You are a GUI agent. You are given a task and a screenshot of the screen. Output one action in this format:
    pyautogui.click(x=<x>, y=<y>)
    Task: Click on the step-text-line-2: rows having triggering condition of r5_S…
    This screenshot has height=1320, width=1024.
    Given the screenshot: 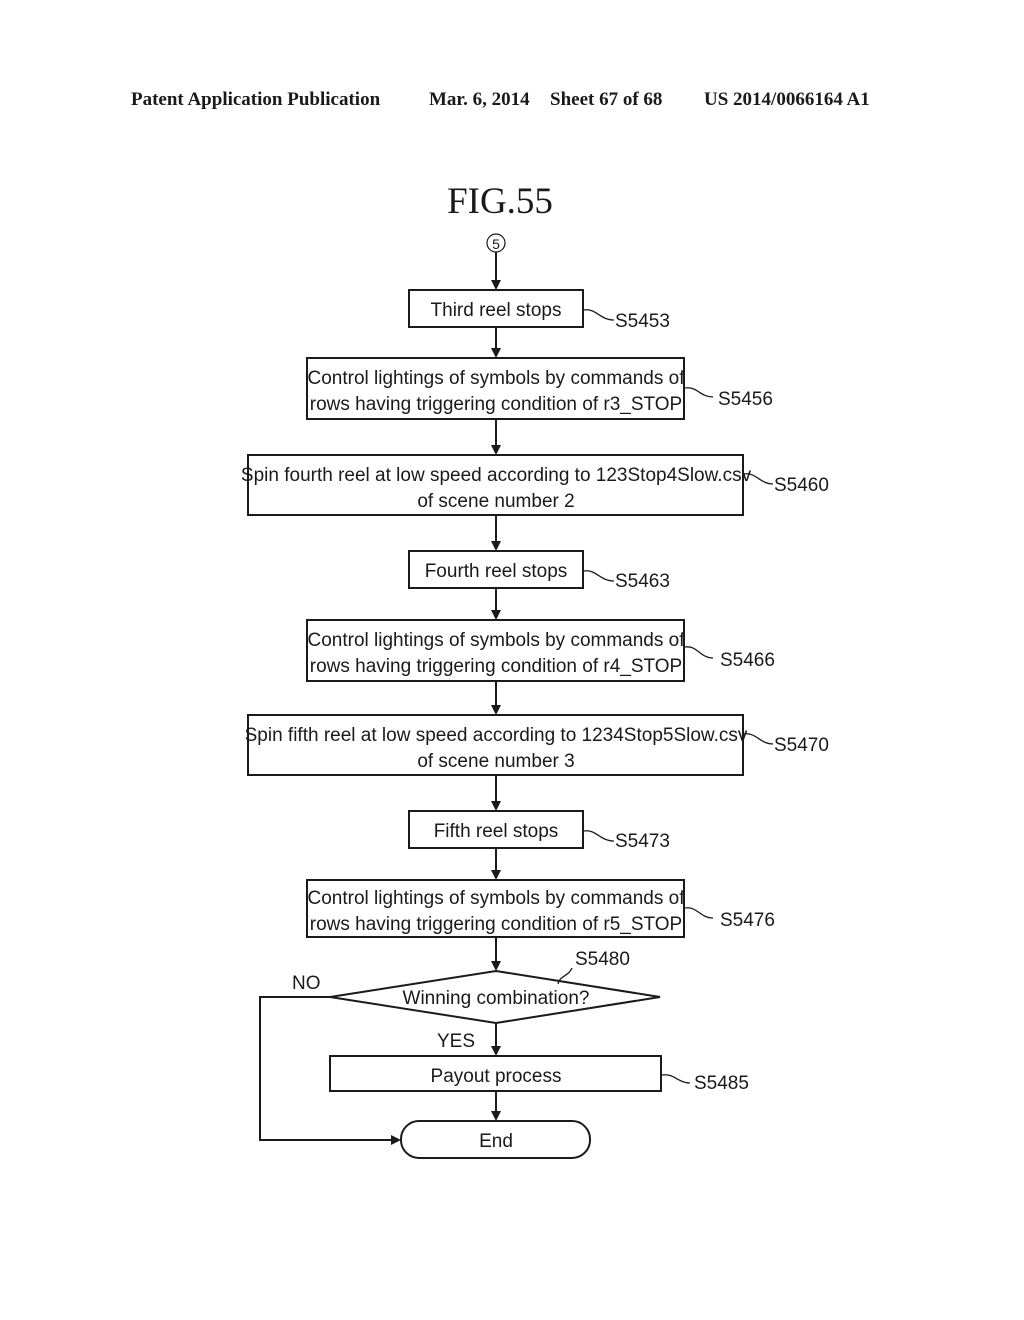 What is the action you would take?
    pyautogui.click(x=496, y=924)
    